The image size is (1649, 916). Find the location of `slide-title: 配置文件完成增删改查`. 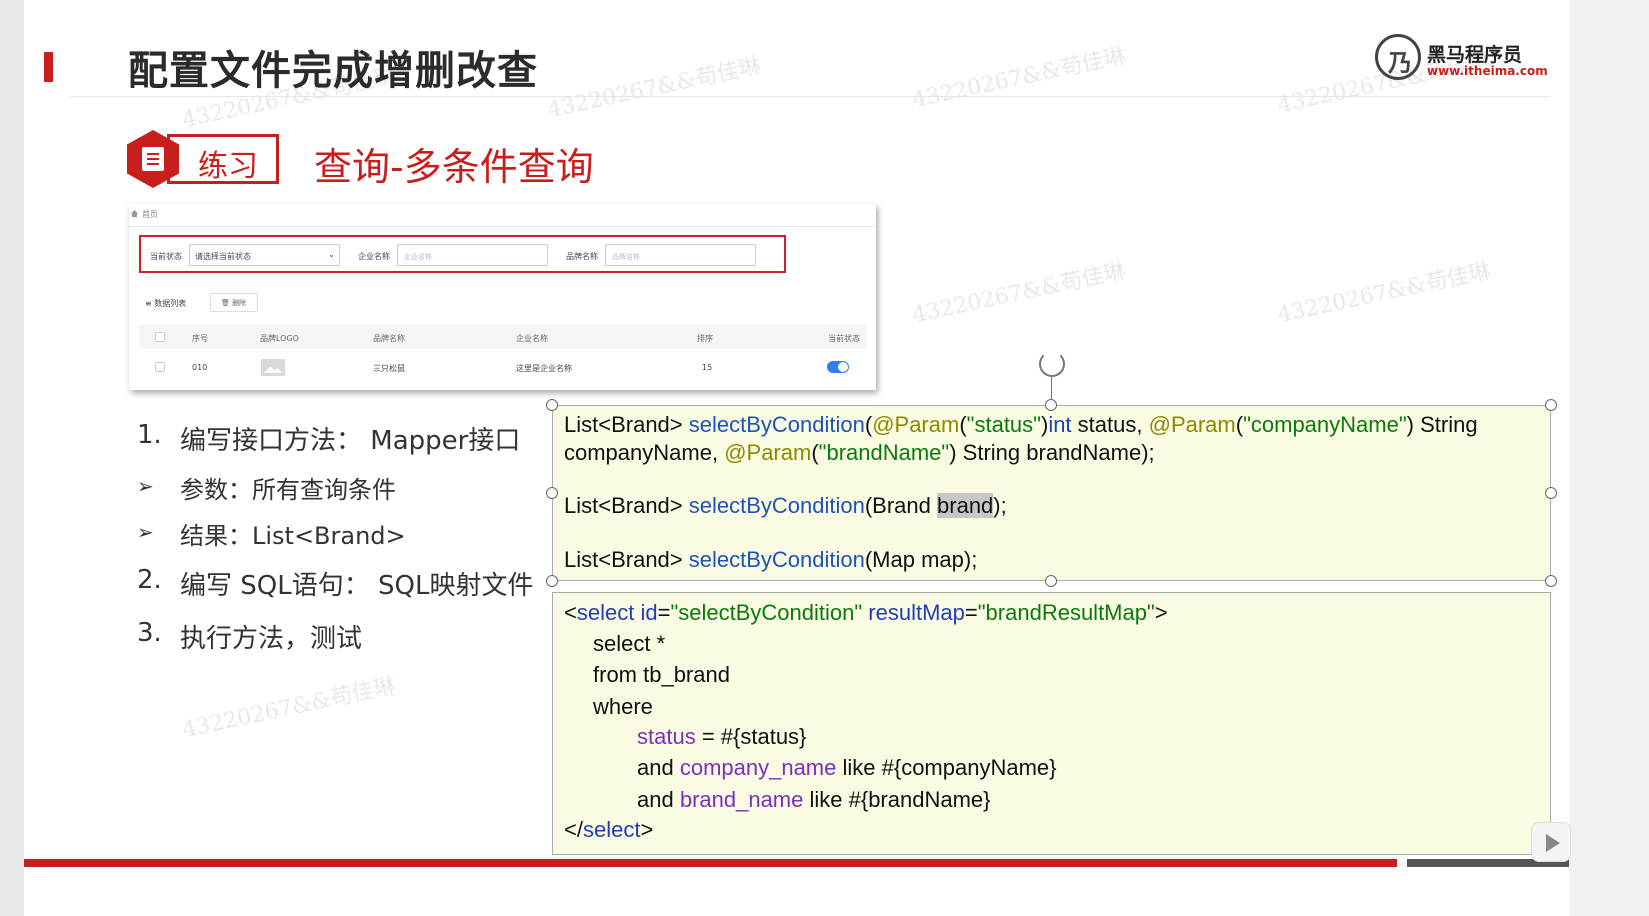

slide-title: 配置文件完成增删改查 is located at coordinates (333, 71).